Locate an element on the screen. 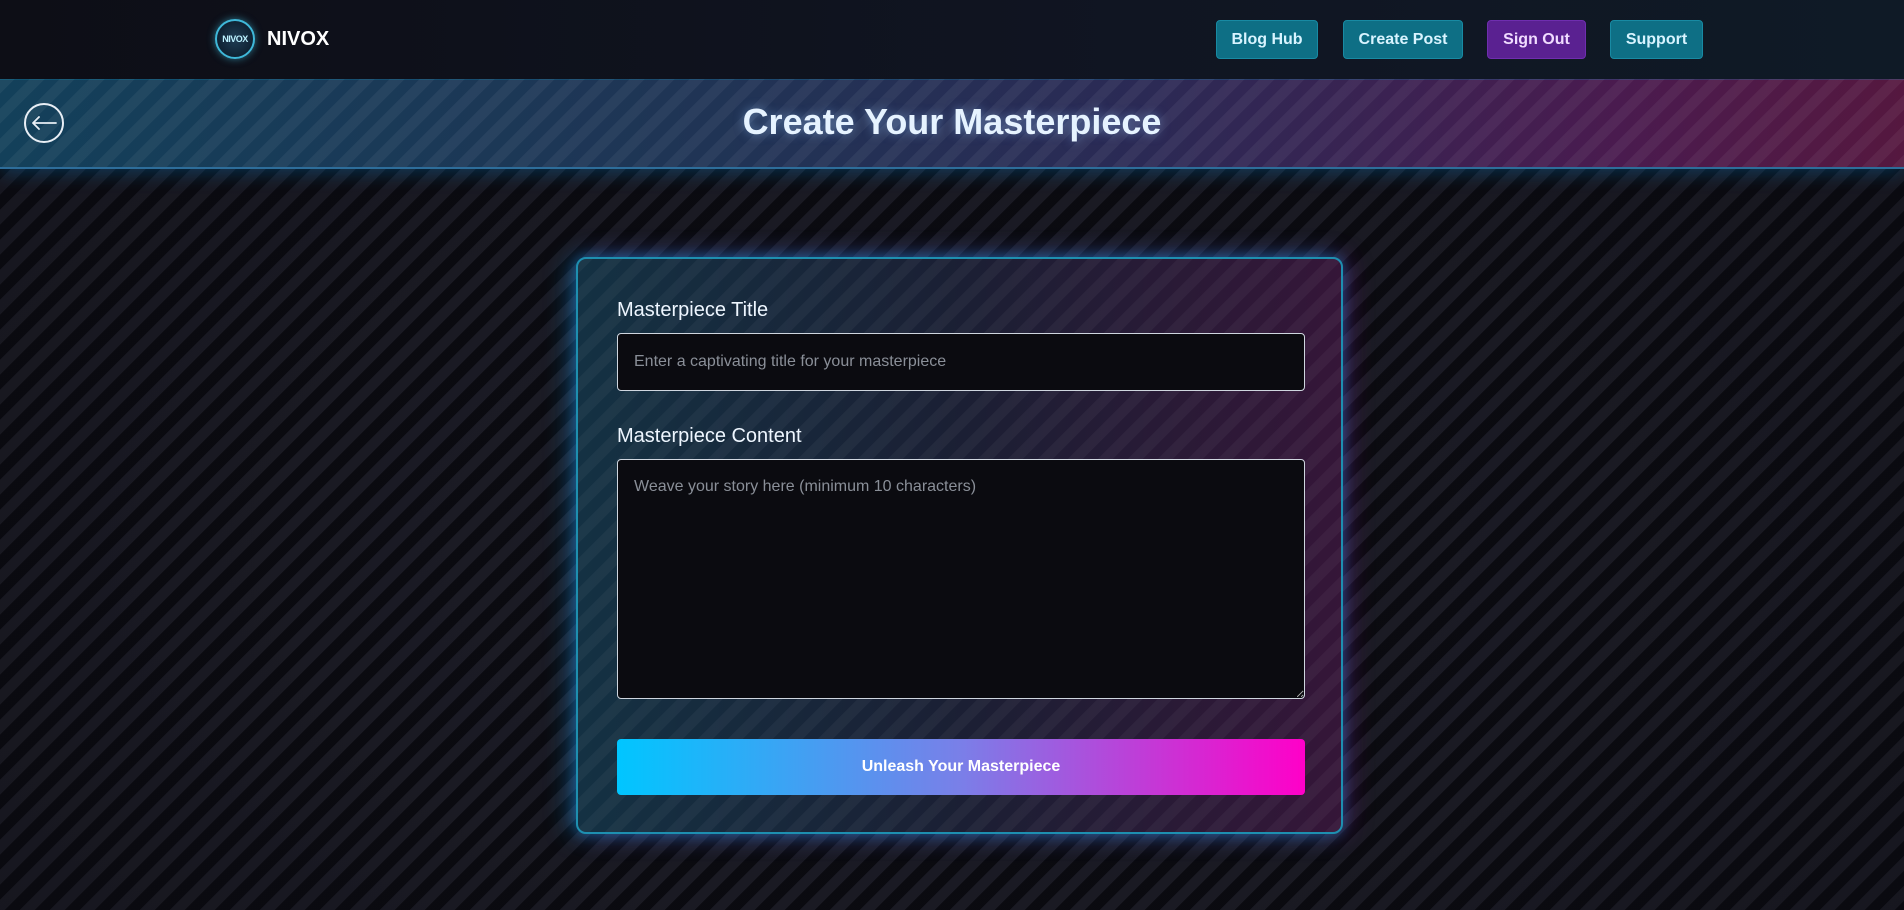  page-title: Create Your Masterpiece is located at coordinates (952, 121).